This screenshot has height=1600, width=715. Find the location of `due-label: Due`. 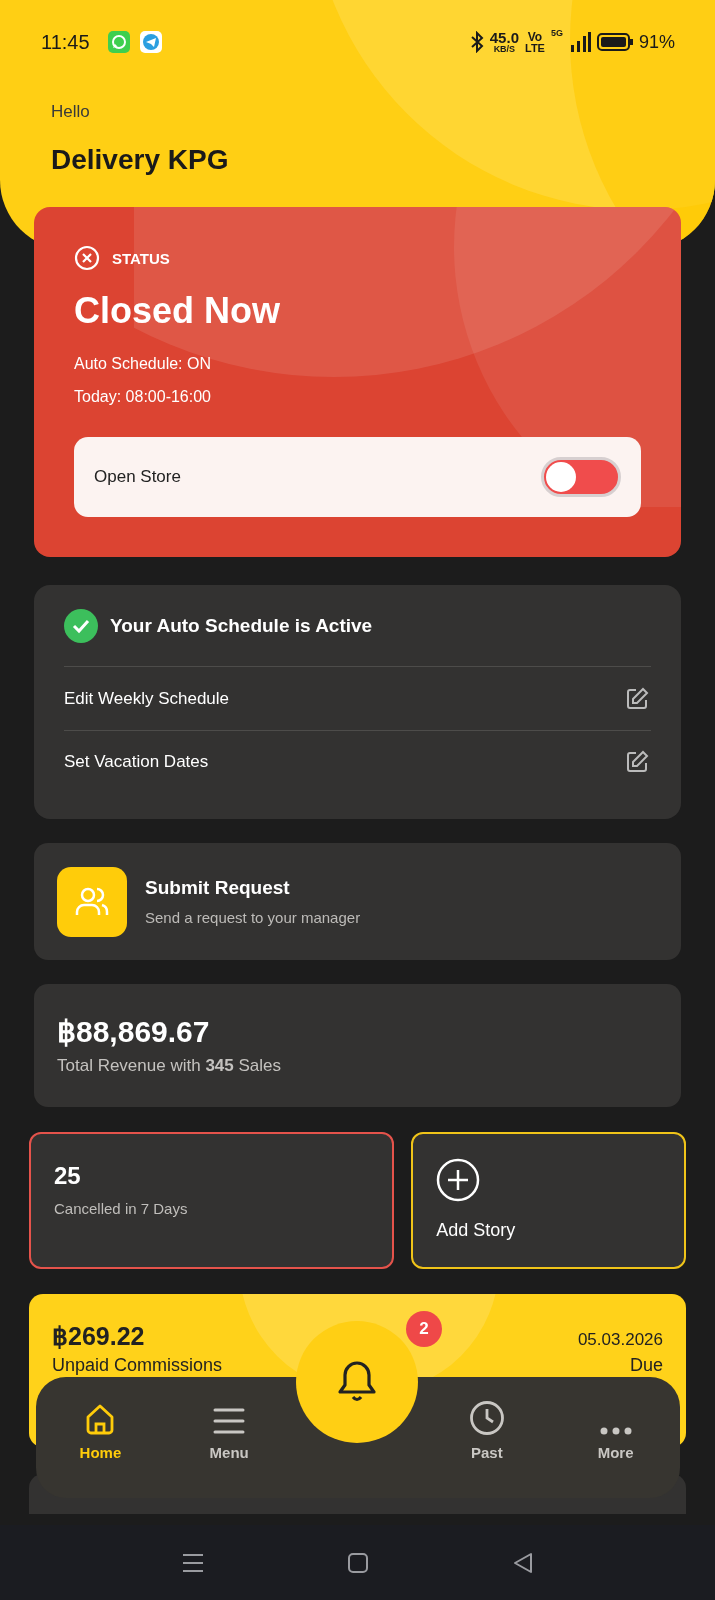

due-label: Due is located at coordinates (646, 1365).